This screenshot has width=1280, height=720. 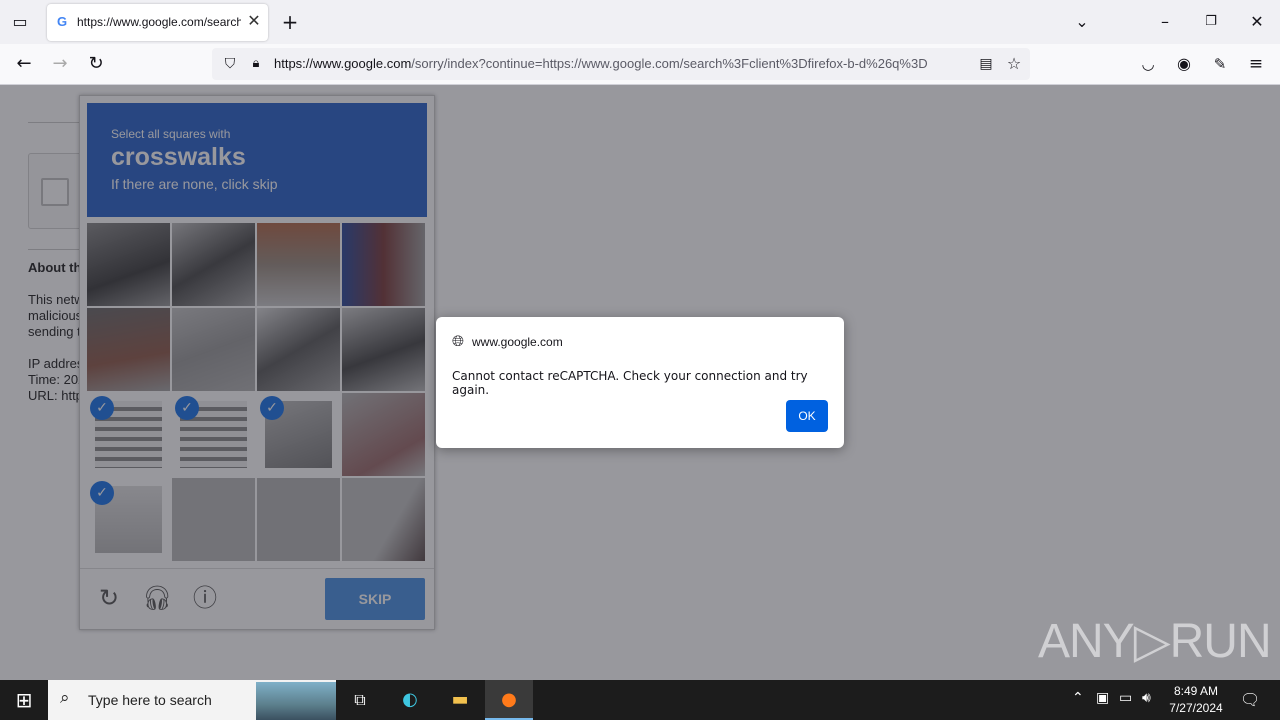 I want to click on bookmark-star-icon: ☆, so click(x=1014, y=64).